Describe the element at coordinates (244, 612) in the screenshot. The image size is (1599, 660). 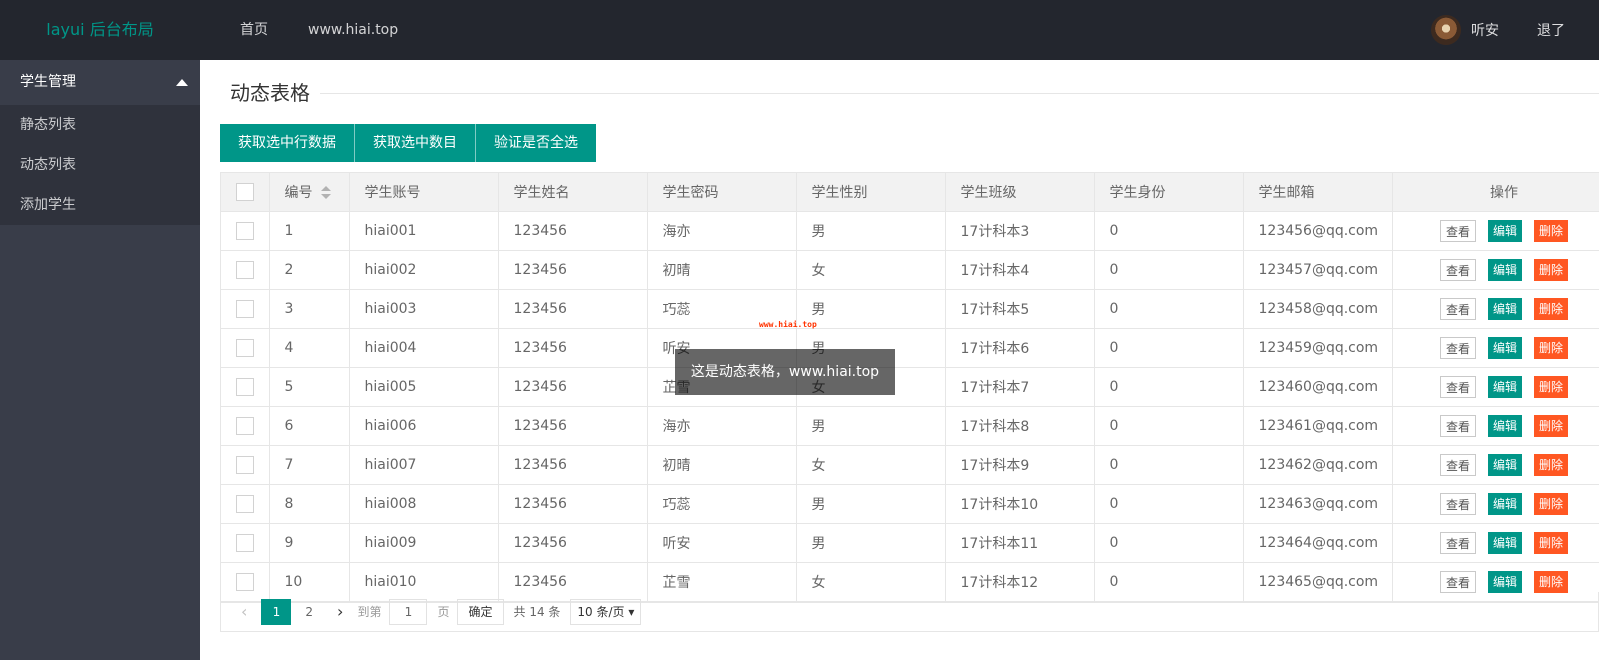
I see `prev-page-icon: ‹` at that location.